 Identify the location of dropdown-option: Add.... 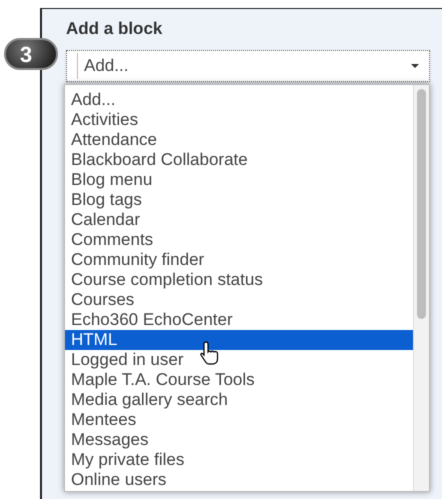
(239, 100).